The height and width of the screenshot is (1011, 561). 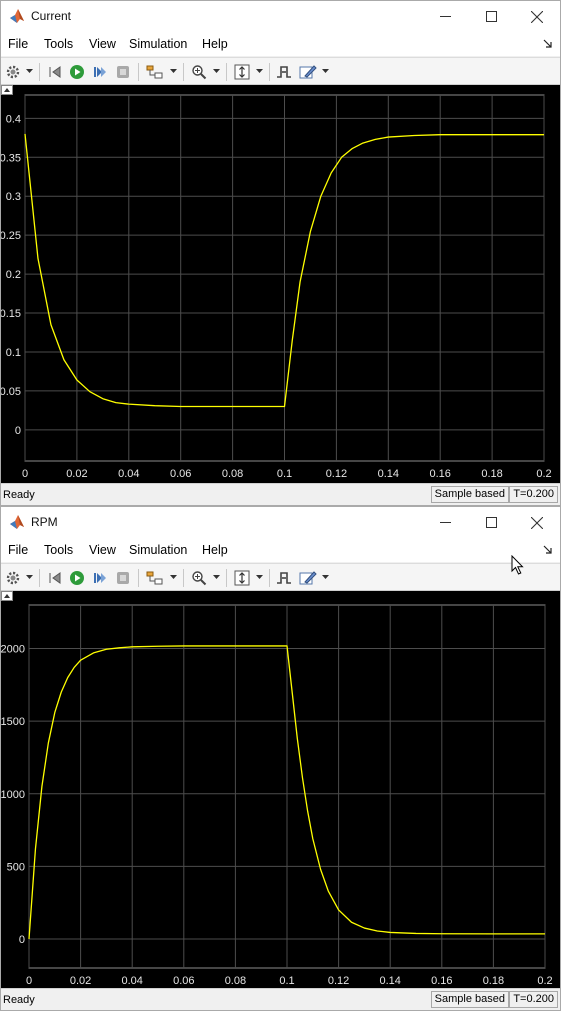 I want to click on mouse-cursor-icon, so click(x=517, y=565).